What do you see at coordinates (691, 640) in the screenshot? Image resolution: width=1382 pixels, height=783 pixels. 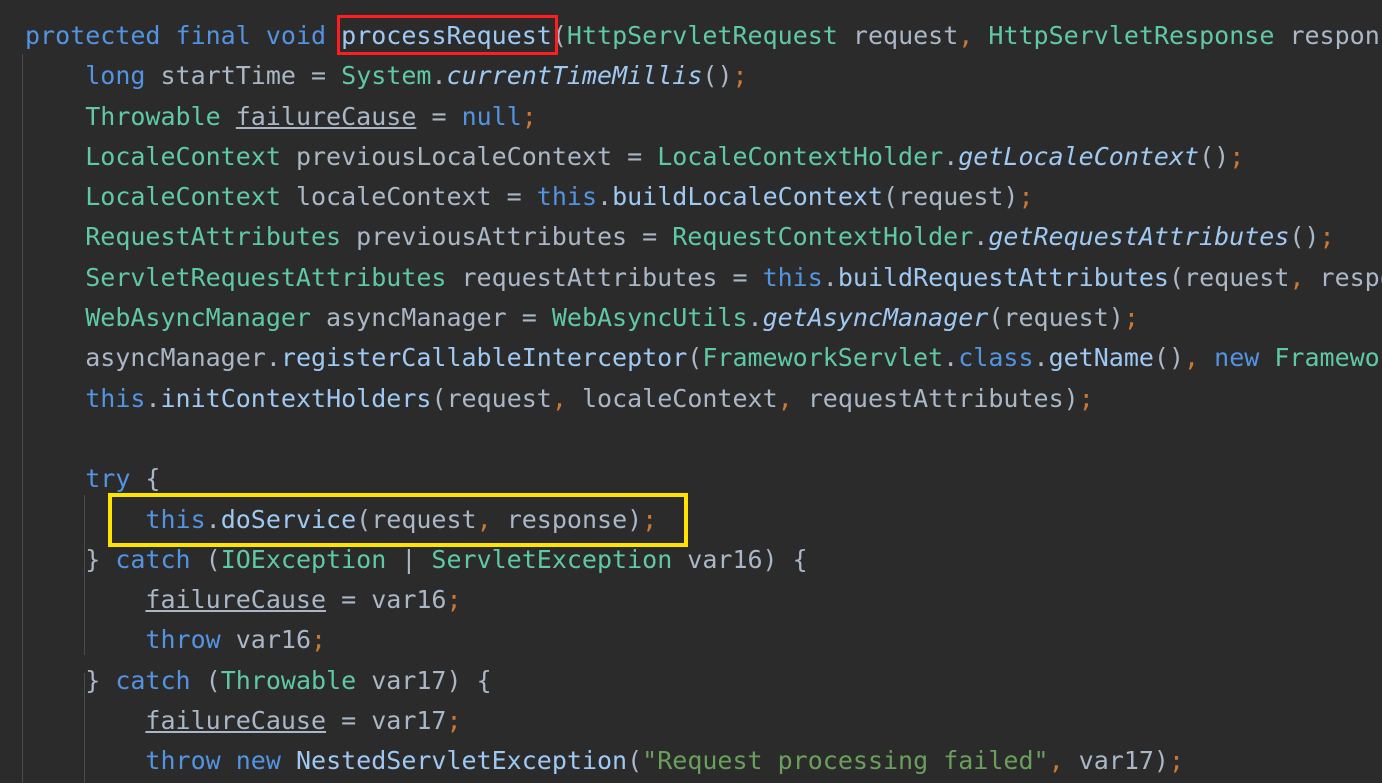 I see `code-line: throw var16;` at bounding box center [691, 640].